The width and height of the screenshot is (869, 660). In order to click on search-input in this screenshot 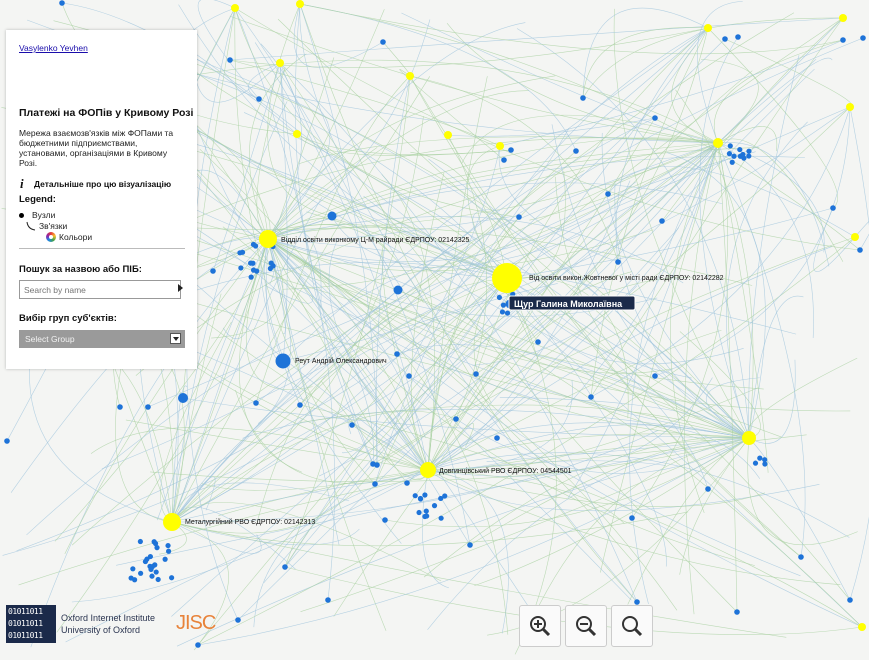, I will do `click(100, 289)`.